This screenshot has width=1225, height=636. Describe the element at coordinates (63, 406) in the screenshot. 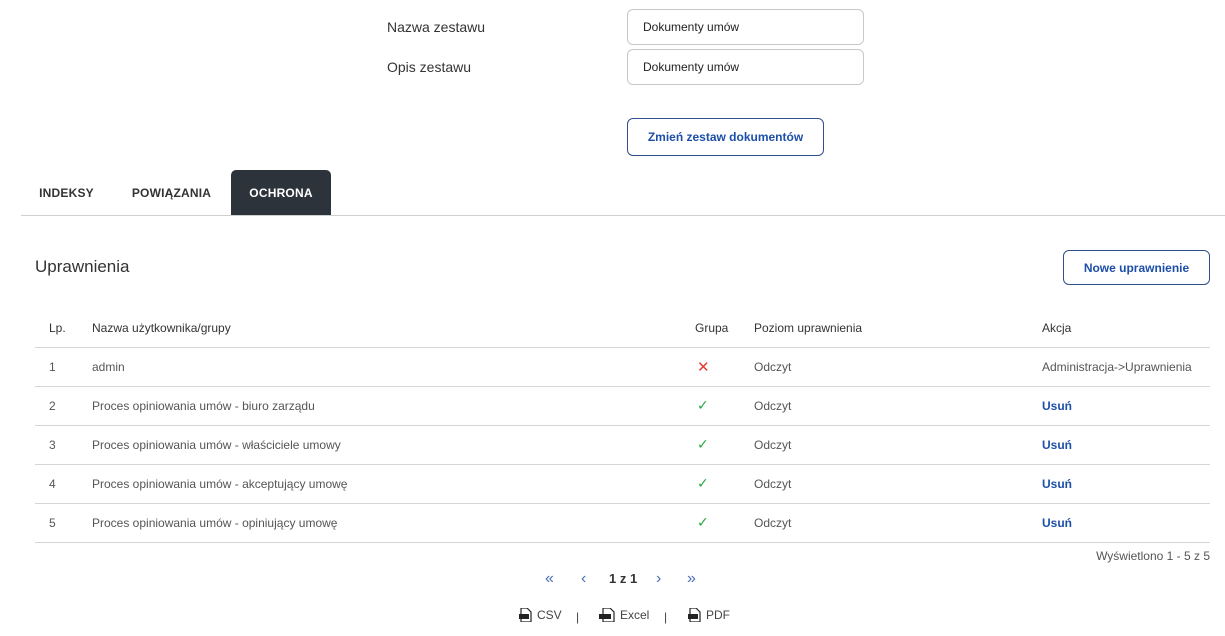

I see `row-lp: 2` at that location.